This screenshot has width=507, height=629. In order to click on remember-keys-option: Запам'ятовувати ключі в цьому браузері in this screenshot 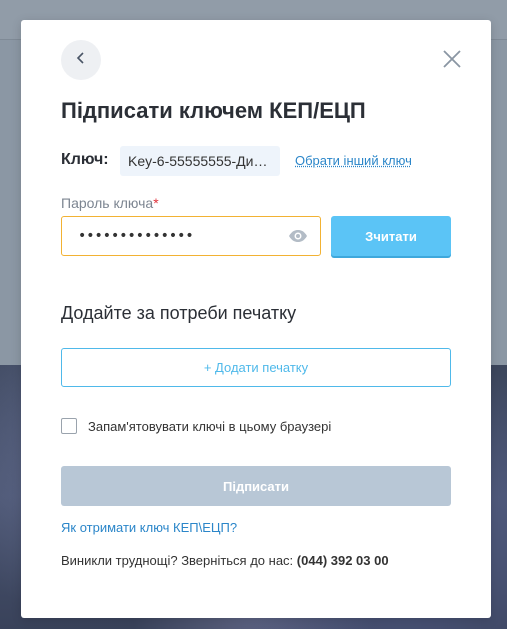, I will do `click(196, 426)`.